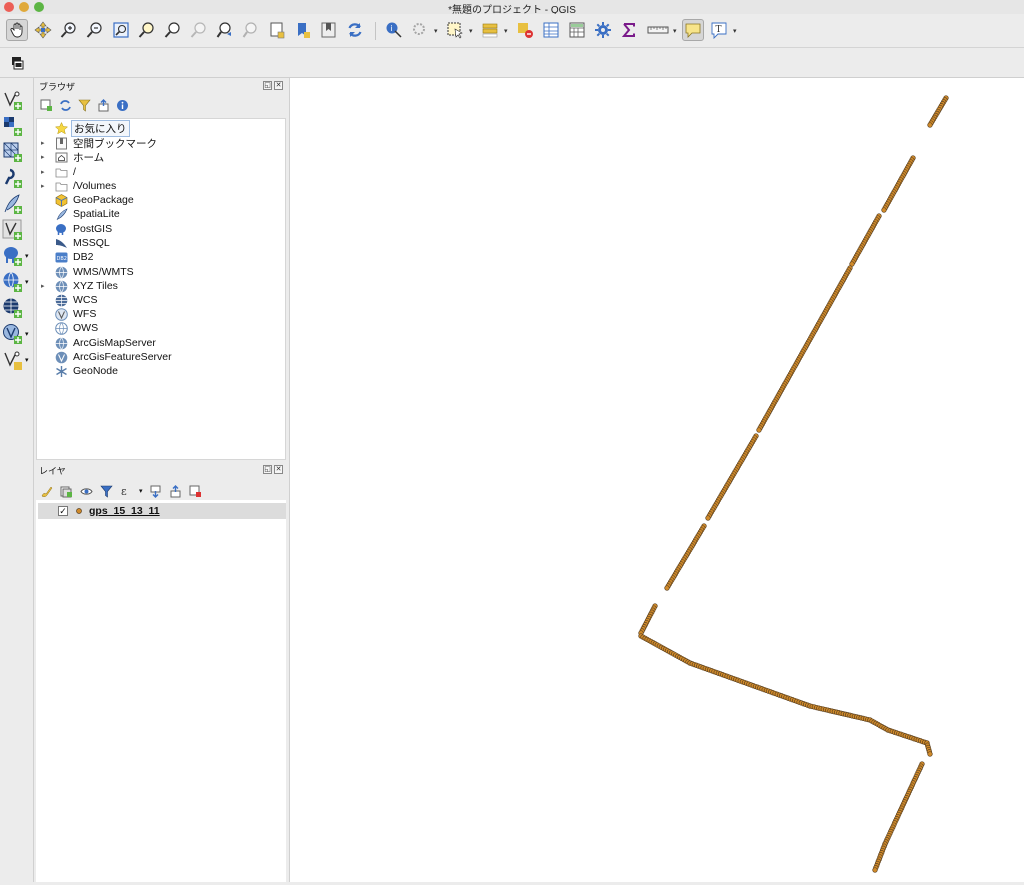 Image resolution: width=1024 pixels, height=885 pixels. What do you see at coordinates (17, 178) in the screenshot?
I see `add-delimited-text-button` at bounding box center [17, 178].